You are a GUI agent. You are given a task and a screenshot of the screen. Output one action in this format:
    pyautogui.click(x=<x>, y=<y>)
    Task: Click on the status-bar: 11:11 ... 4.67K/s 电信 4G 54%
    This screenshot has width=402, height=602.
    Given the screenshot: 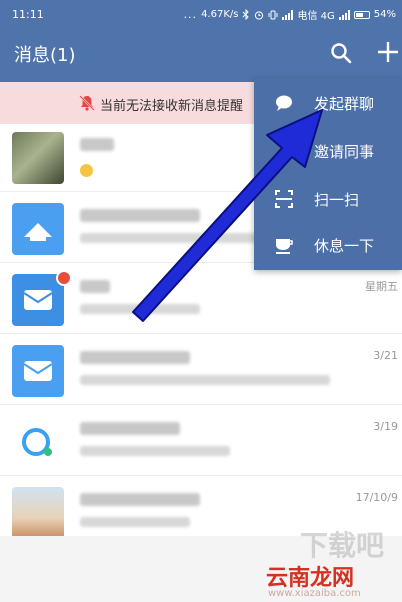 What is the action you would take?
    pyautogui.click(x=201, y=14)
    